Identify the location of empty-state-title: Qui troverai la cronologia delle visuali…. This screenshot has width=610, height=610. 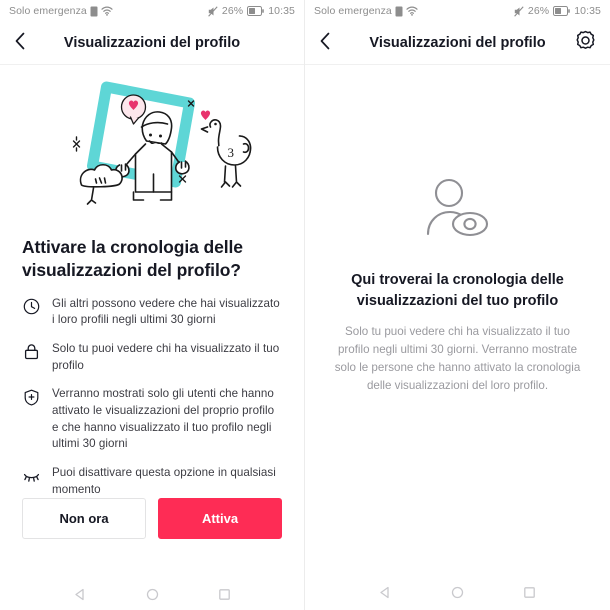
(457, 291).